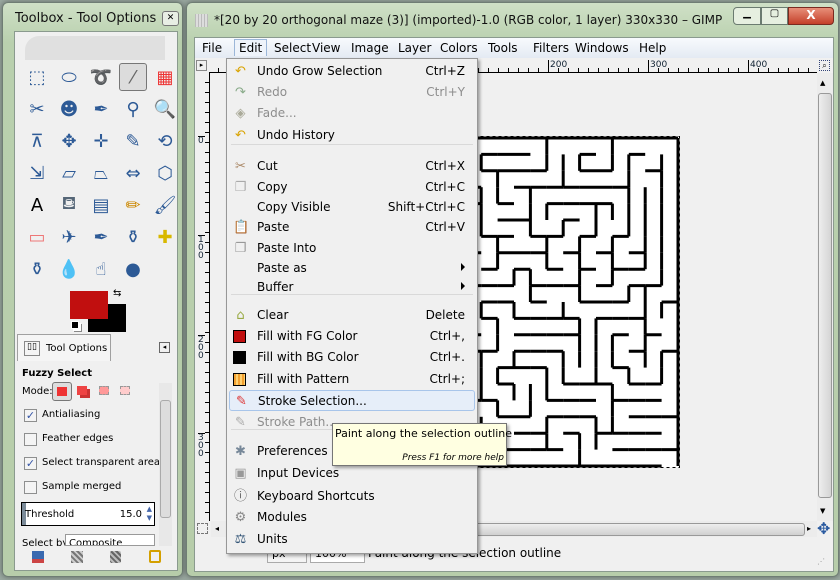 The height and width of the screenshot is (580, 840). I want to click on checkbox-select-transparent-areas: ✓, so click(30, 463).